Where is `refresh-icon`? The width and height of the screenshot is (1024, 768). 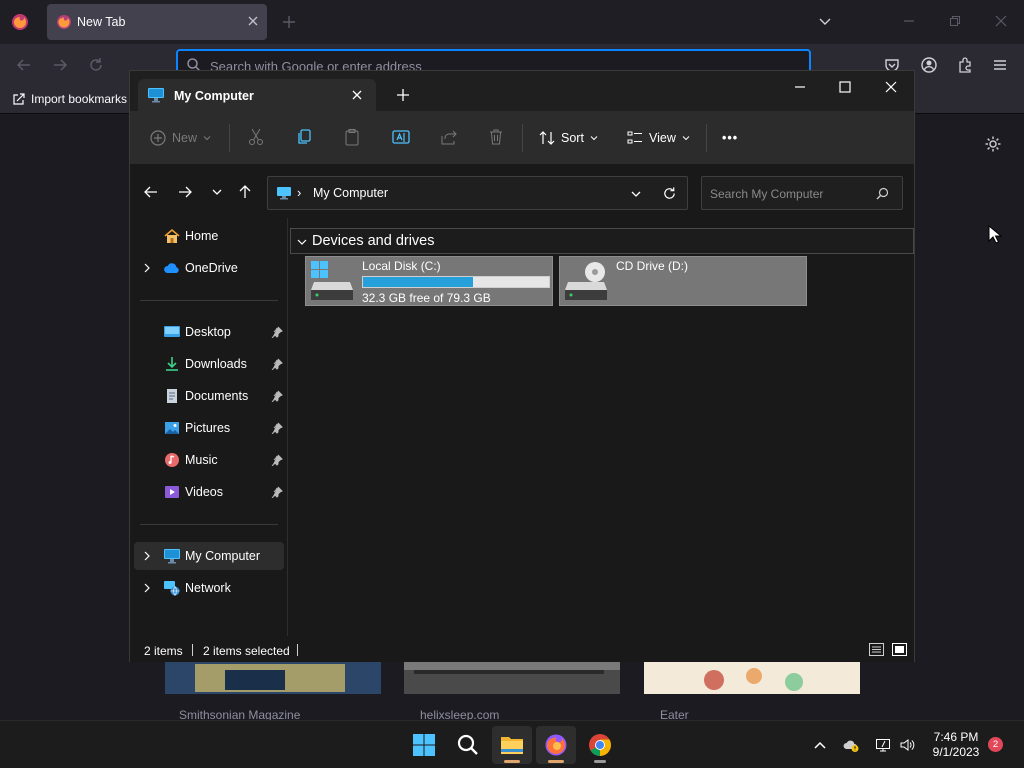
refresh-icon is located at coordinates (669, 193).